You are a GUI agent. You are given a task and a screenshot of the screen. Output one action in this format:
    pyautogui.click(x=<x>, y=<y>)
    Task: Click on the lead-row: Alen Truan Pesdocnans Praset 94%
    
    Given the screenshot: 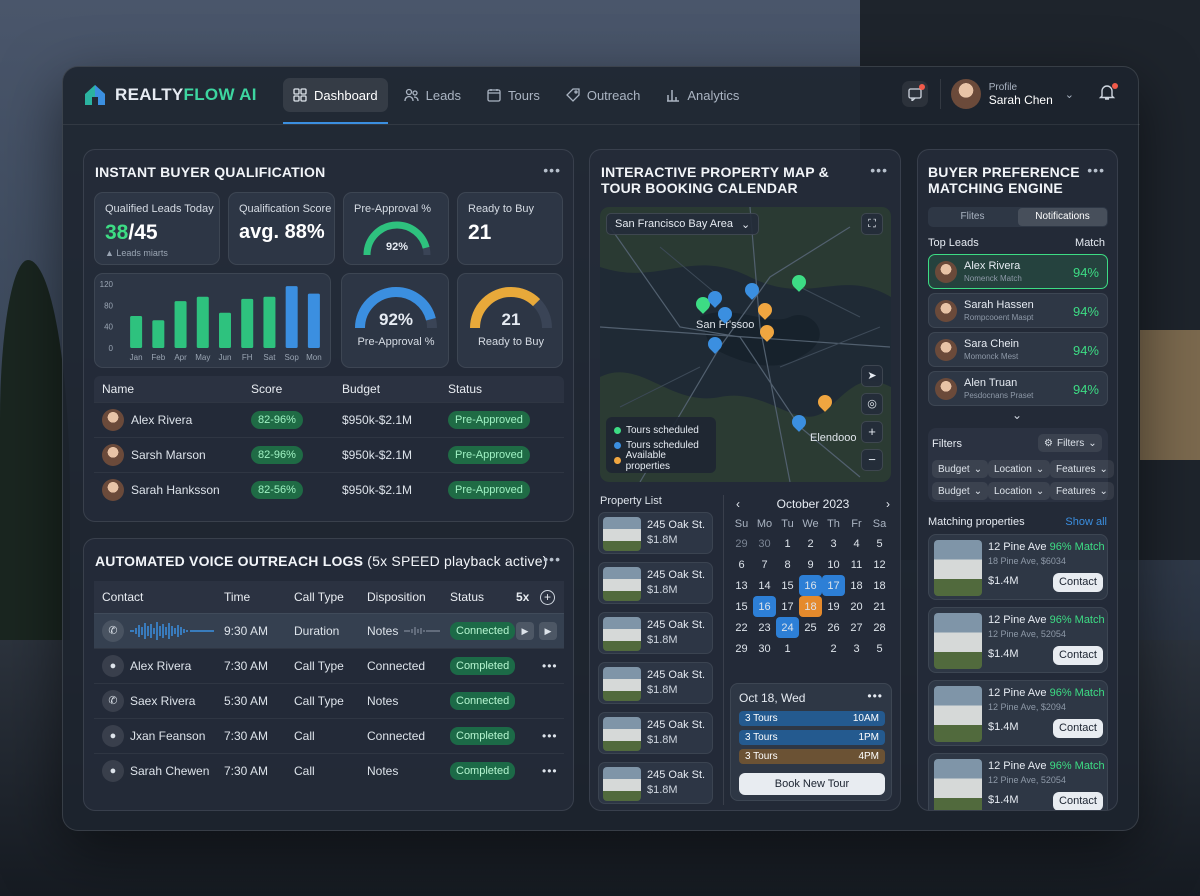 What is the action you would take?
    pyautogui.click(x=1018, y=388)
    